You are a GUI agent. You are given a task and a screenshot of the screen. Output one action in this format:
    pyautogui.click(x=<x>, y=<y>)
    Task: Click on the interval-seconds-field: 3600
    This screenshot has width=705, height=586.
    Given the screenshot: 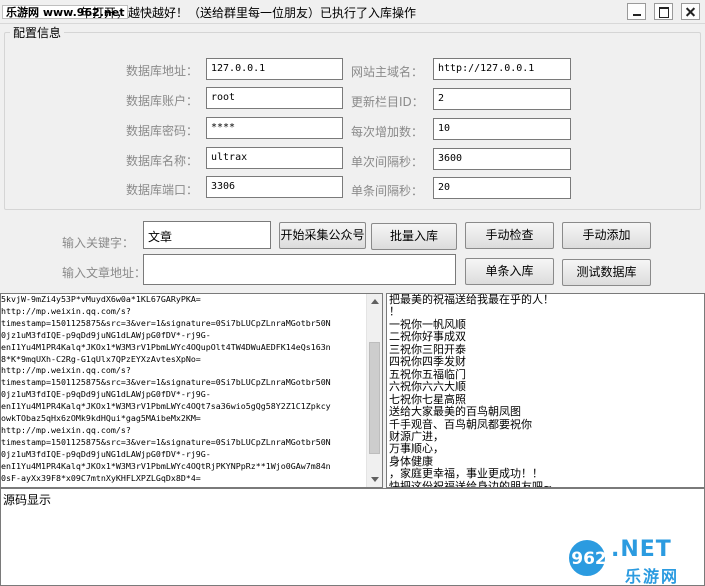 What is the action you would take?
    pyautogui.click(x=502, y=159)
    